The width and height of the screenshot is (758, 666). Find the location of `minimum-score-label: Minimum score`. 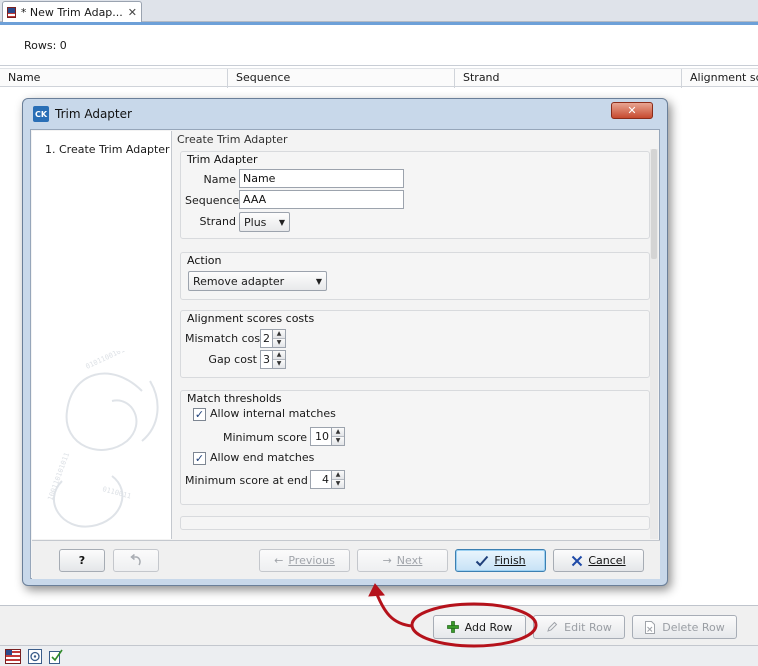

minimum-score-label: Minimum score is located at coordinates (264, 437).